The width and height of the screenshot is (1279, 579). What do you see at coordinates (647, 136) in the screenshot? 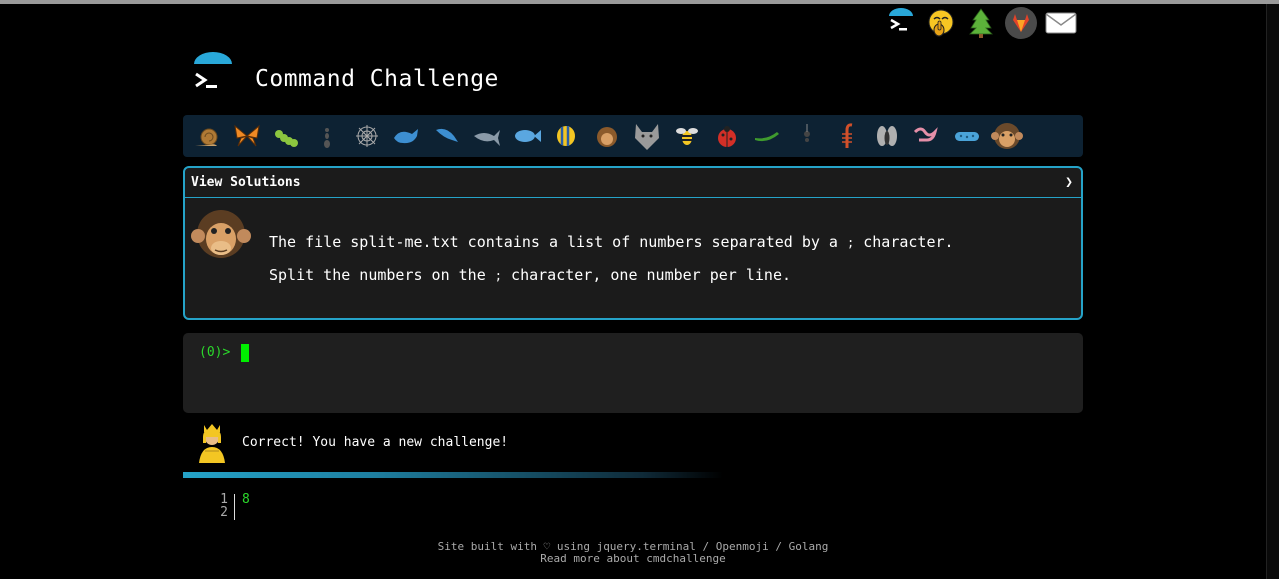
I see `wolf-icon` at bounding box center [647, 136].